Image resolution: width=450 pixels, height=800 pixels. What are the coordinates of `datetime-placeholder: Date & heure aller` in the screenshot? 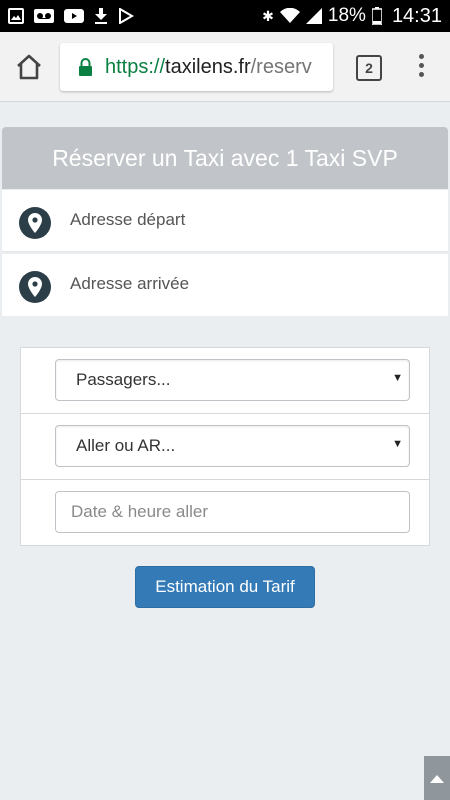 It's located at (140, 511).